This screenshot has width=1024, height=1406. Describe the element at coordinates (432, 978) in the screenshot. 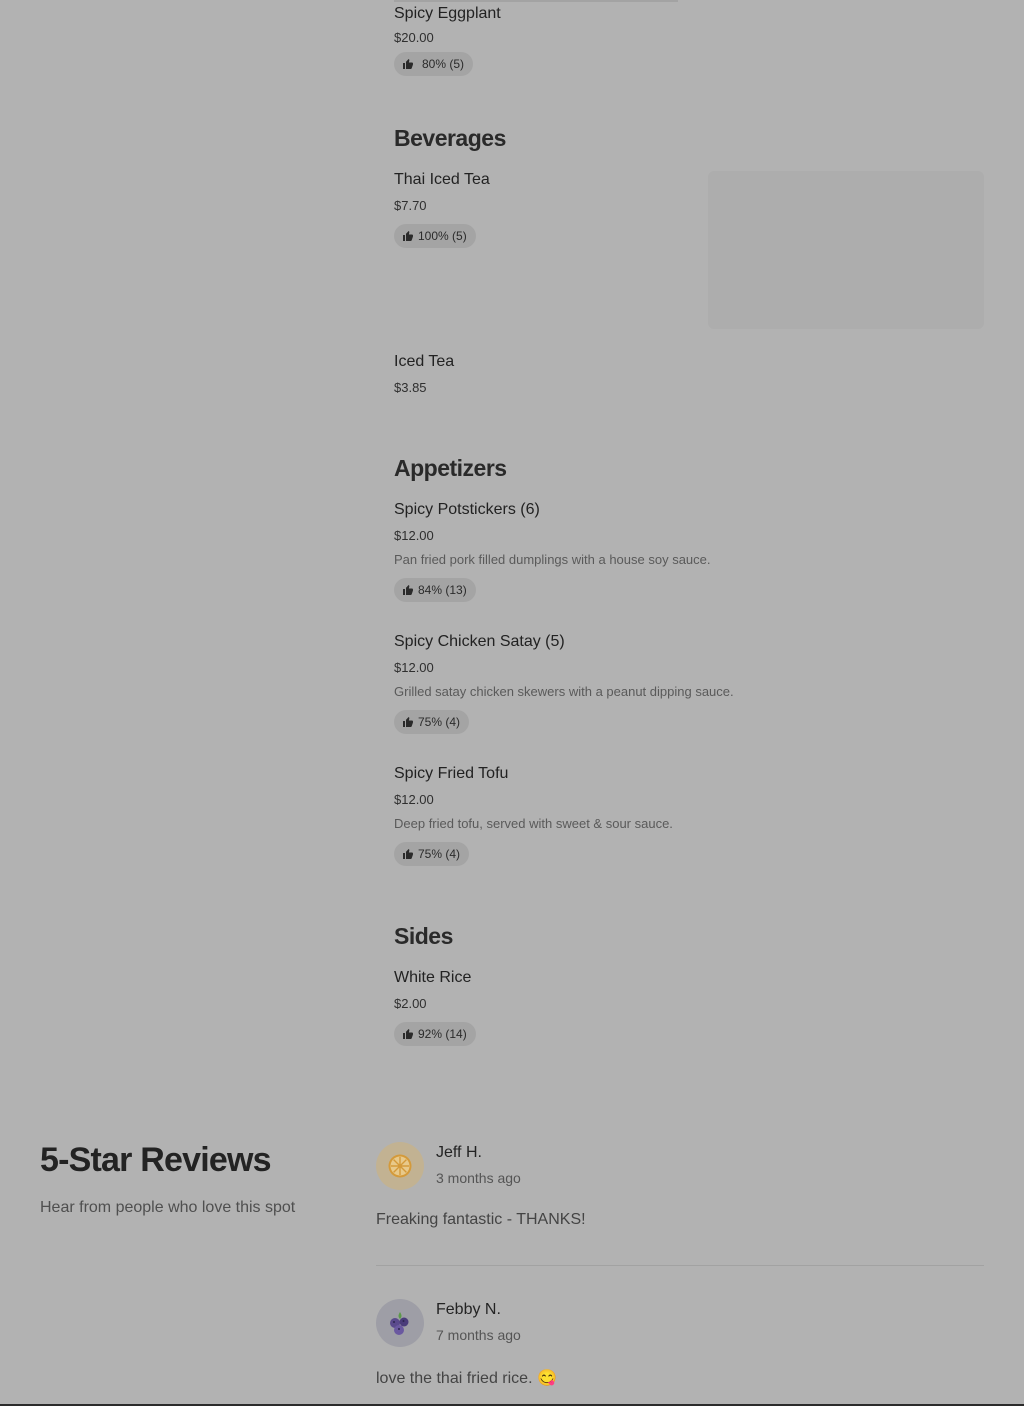

I see `menu-item-name: White Rice` at that location.